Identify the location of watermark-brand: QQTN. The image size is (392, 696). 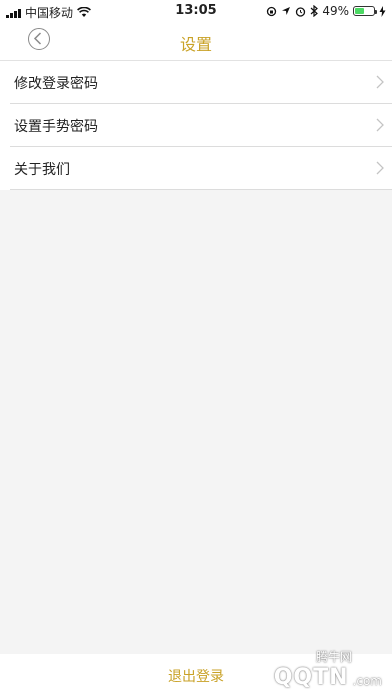
(311, 677).